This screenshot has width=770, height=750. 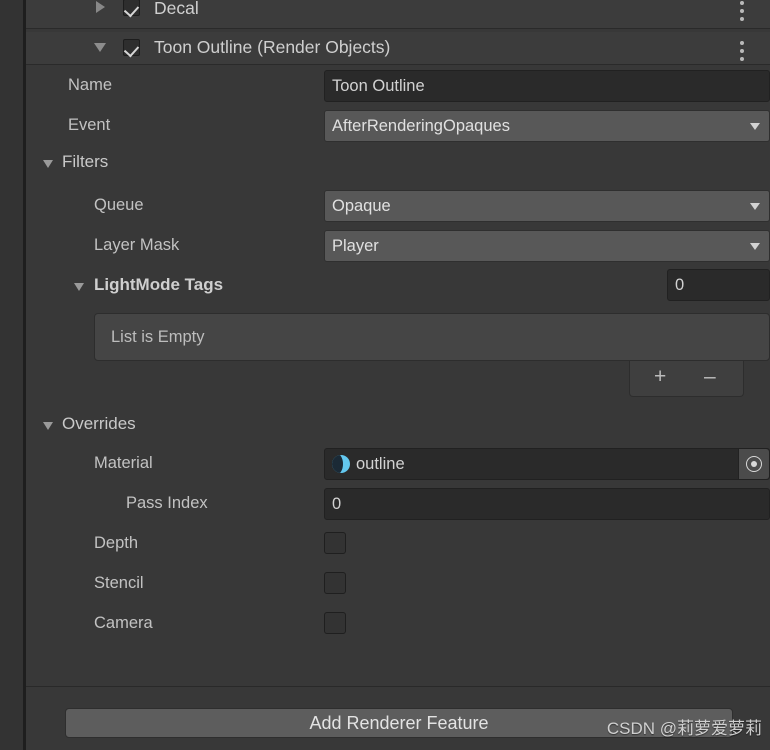 What do you see at coordinates (547, 126) in the screenshot?
I see `event-dropdown: AfterRenderingOpaques` at bounding box center [547, 126].